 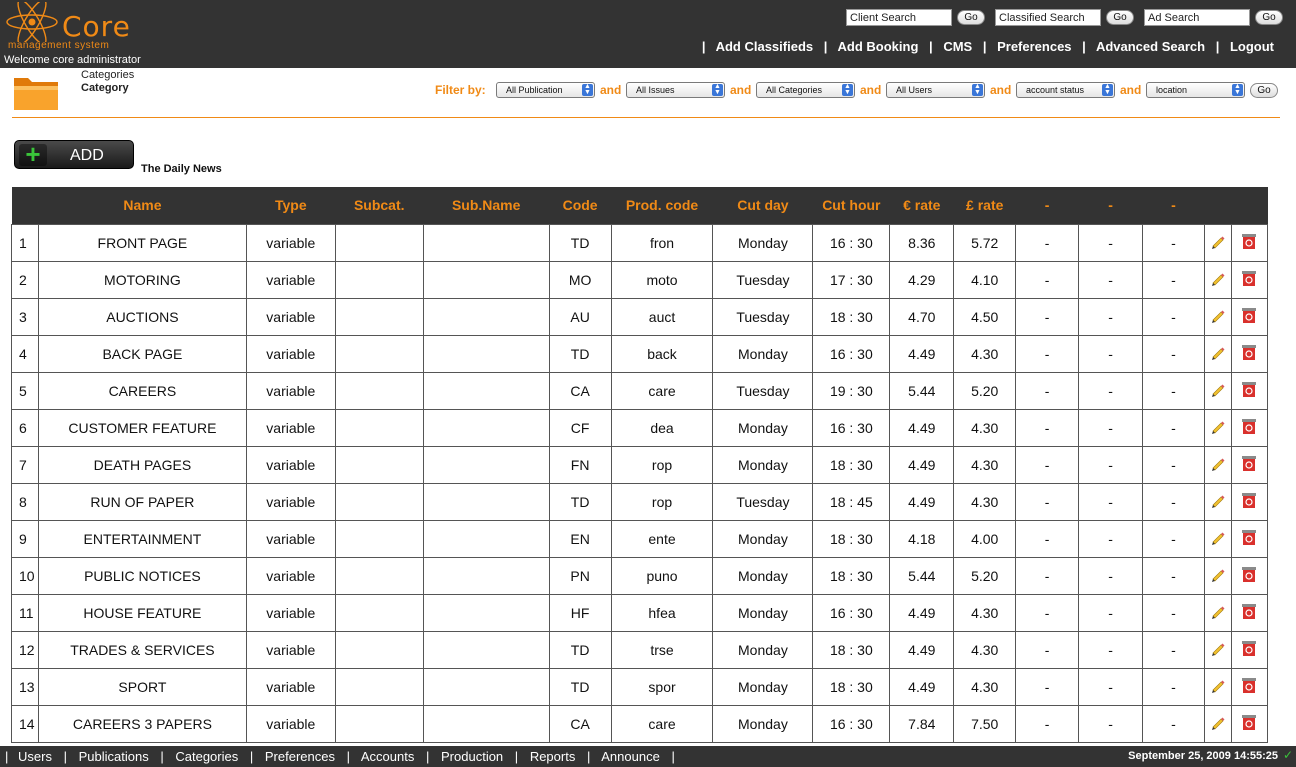 What do you see at coordinates (472, 756) in the screenshot?
I see `footer-nav-production: Production` at bounding box center [472, 756].